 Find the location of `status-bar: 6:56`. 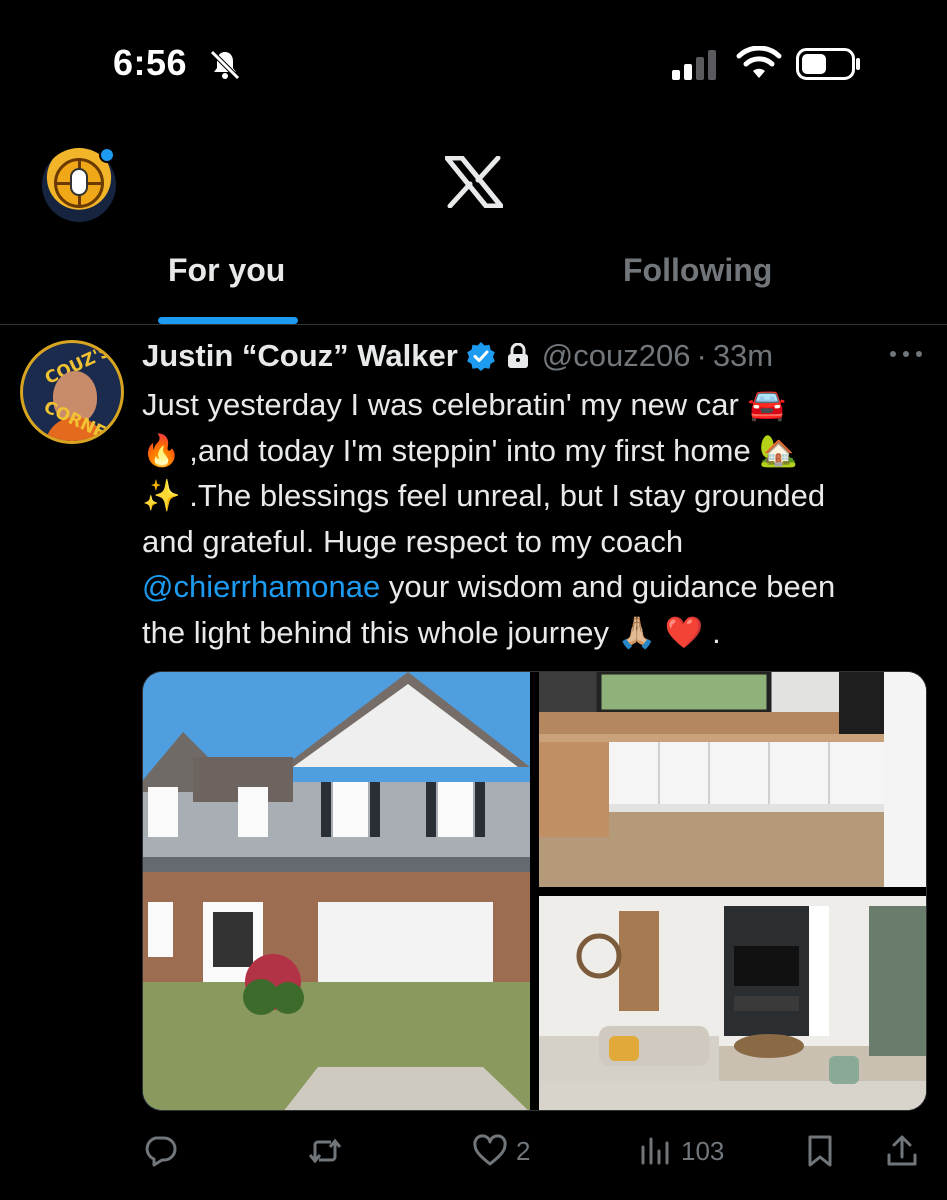

status-bar: 6:56 is located at coordinates (473, 60).